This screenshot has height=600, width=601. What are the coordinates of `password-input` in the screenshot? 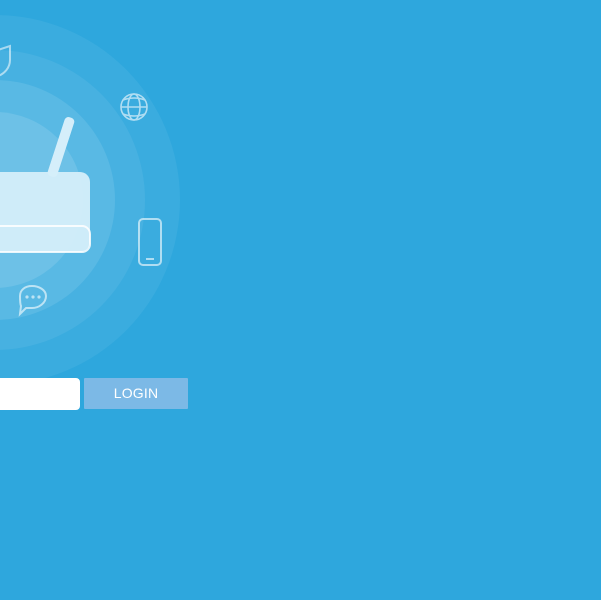 It's located at (40, 394).